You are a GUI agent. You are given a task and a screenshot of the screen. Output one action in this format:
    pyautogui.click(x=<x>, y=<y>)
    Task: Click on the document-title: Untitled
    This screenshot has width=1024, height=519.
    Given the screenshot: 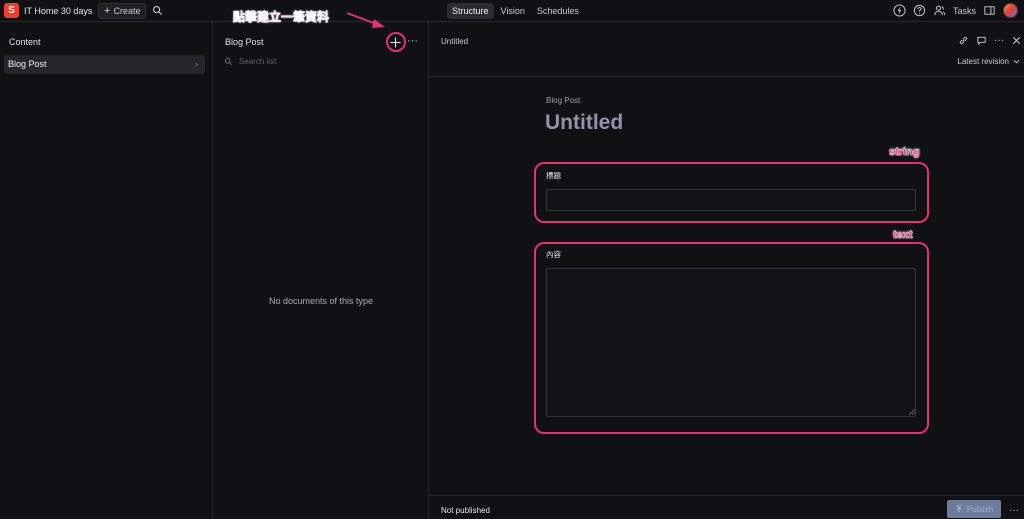 What is the action you would take?
    pyautogui.click(x=584, y=122)
    